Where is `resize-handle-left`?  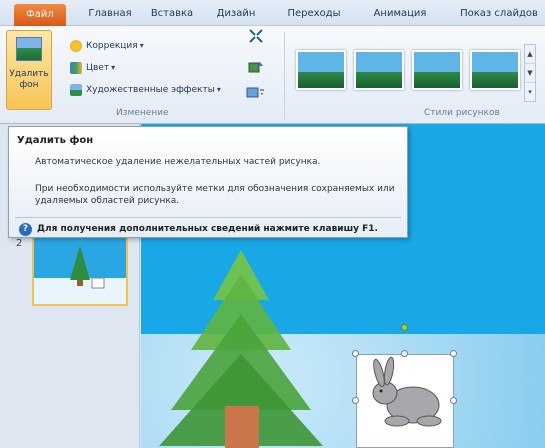
resize-handle-left is located at coordinates (355, 400).